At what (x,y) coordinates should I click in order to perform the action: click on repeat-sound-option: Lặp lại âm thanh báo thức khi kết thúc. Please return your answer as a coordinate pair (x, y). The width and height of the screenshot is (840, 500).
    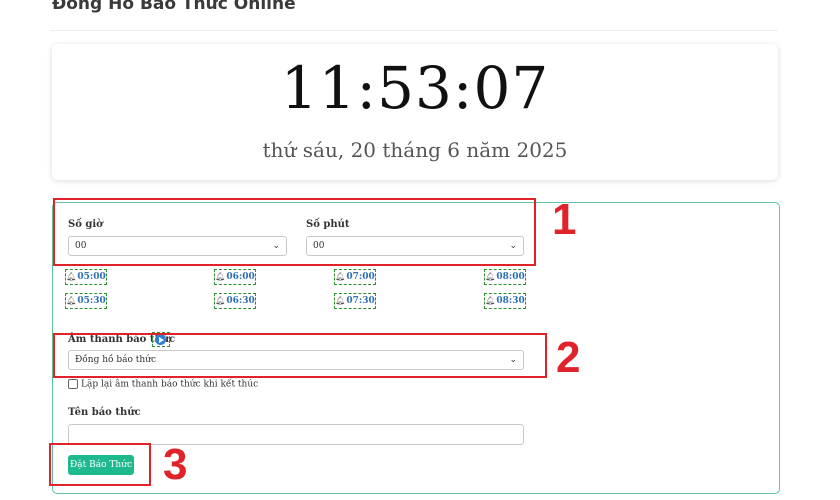
    Looking at the image, I should click on (163, 384).